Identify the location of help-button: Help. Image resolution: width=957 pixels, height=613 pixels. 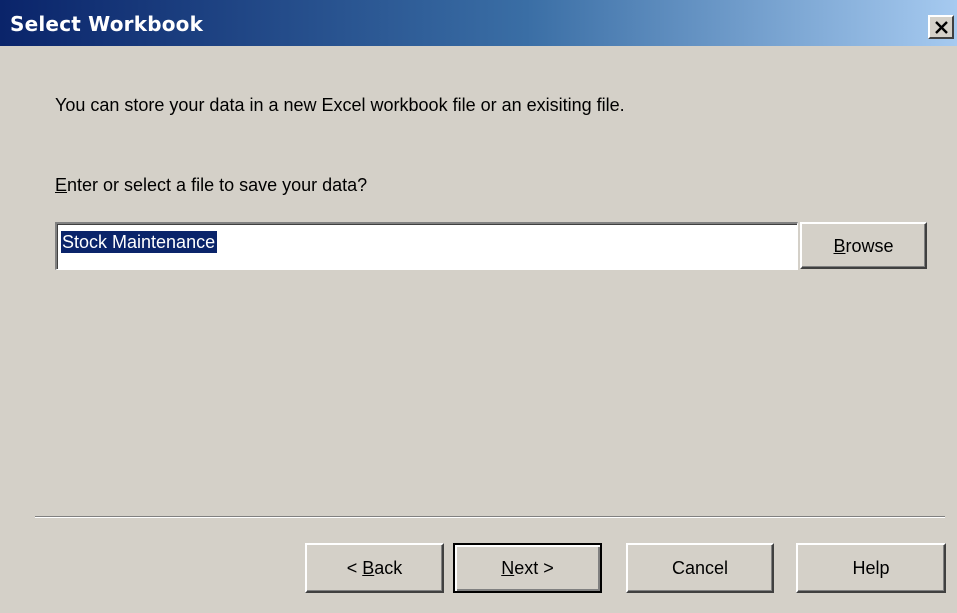
(871, 568).